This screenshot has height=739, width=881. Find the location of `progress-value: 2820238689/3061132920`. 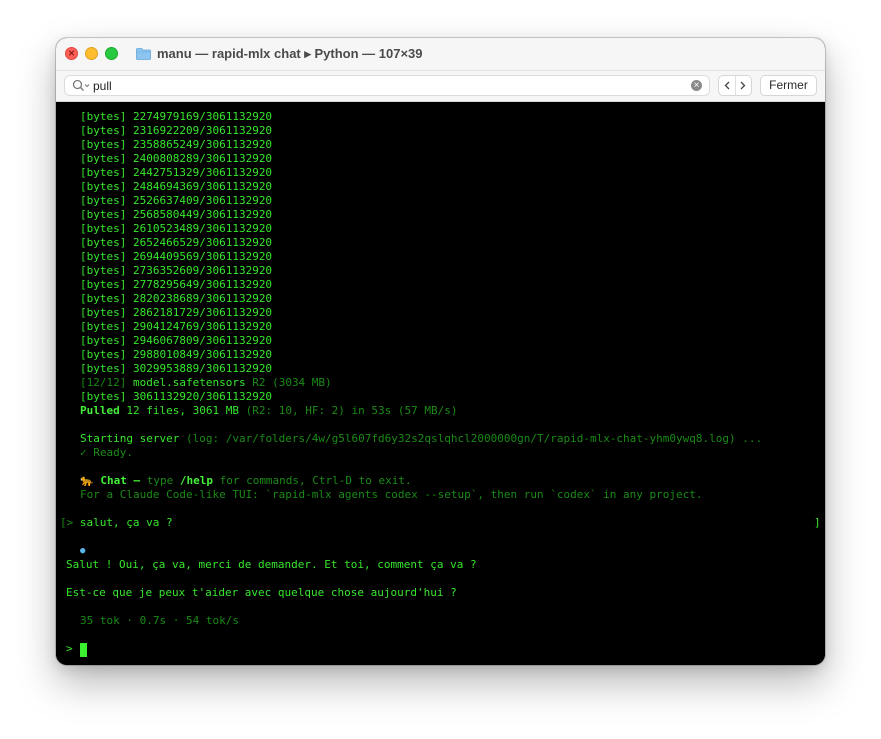

progress-value: 2820238689/3061132920 is located at coordinates (202, 298).